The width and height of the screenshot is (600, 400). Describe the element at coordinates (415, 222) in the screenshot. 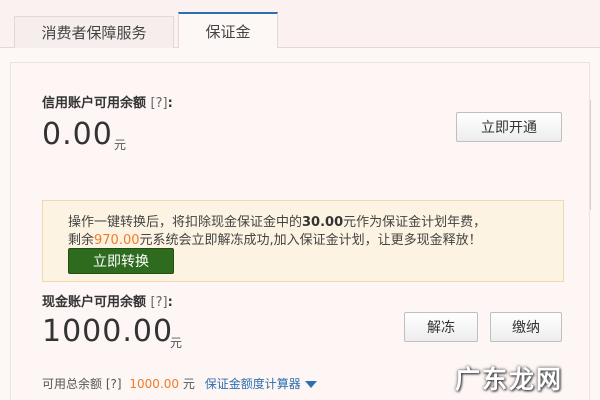

I see `notice-line1-suffix: 元作为保证金计划年费，` at that location.